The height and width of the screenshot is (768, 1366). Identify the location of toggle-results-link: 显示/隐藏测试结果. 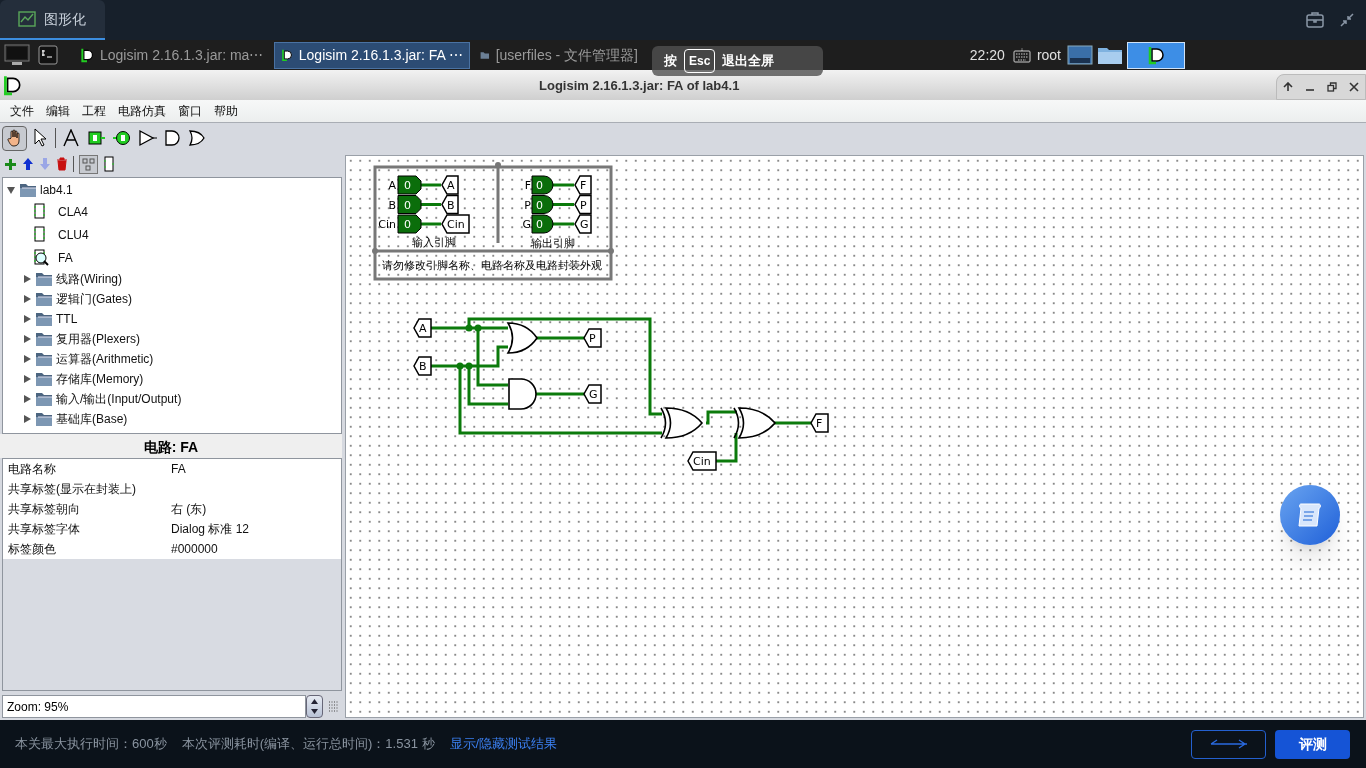
(503, 744).